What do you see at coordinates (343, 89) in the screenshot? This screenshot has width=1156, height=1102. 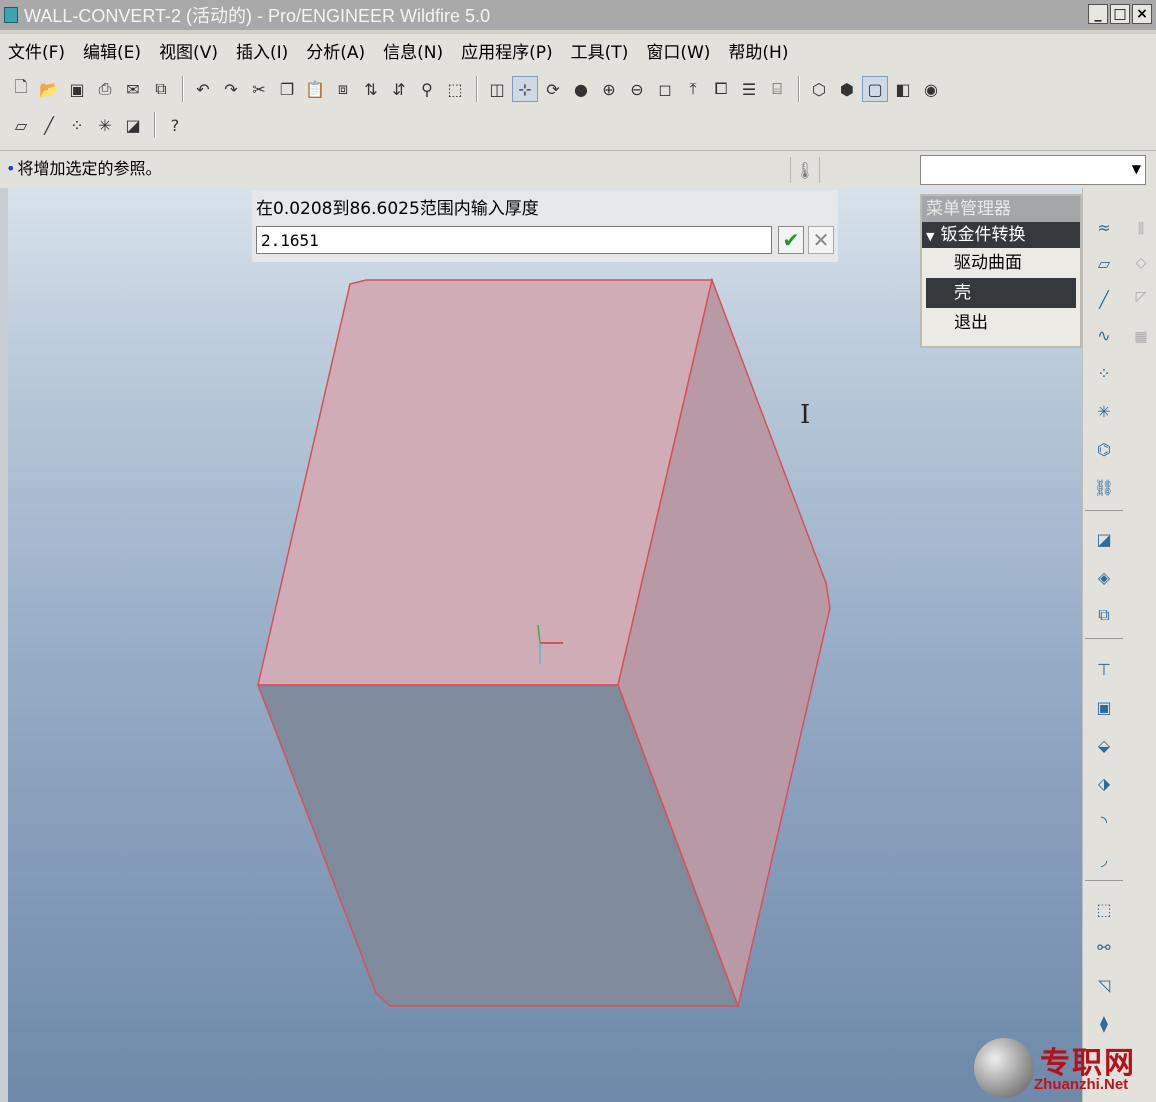 I see `paste-special-icon: ⧈` at bounding box center [343, 89].